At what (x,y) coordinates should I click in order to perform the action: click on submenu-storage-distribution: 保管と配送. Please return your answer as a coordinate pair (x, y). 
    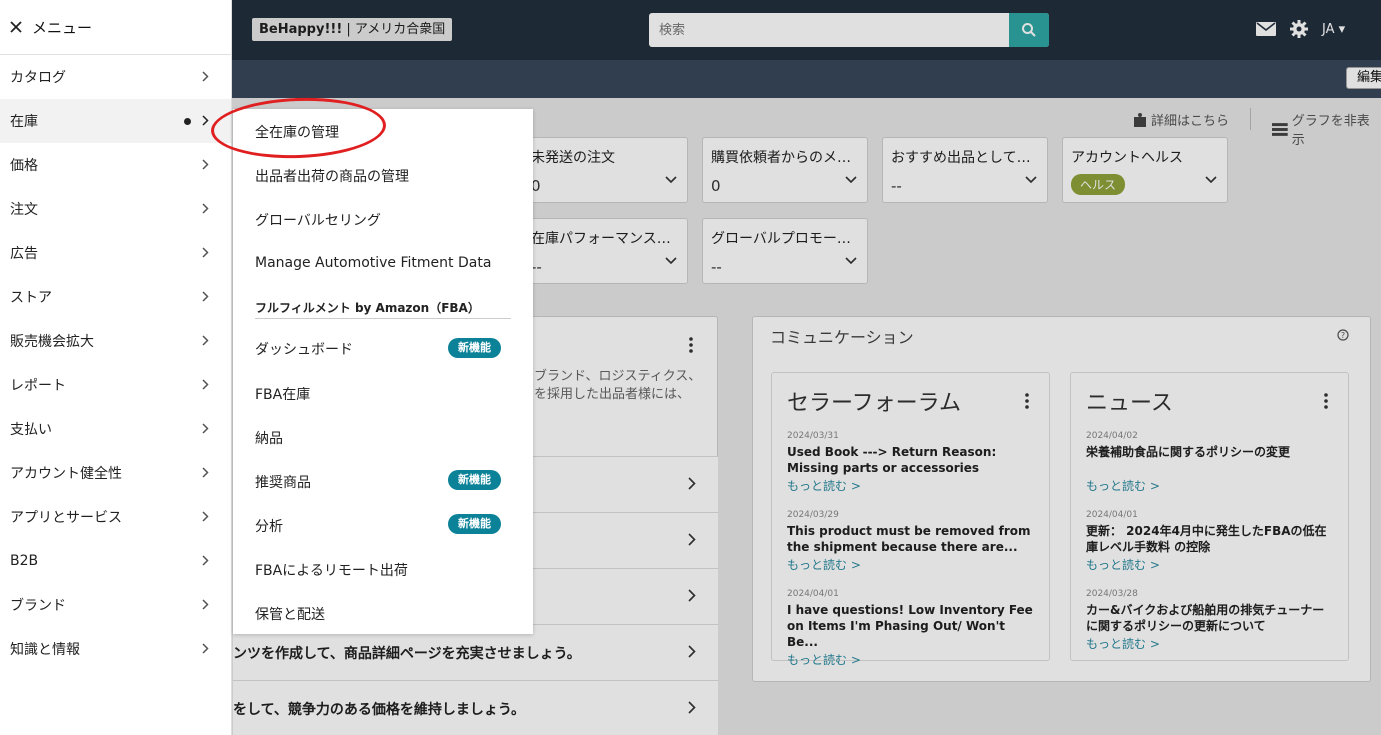
    Looking at the image, I should click on (290, 614).